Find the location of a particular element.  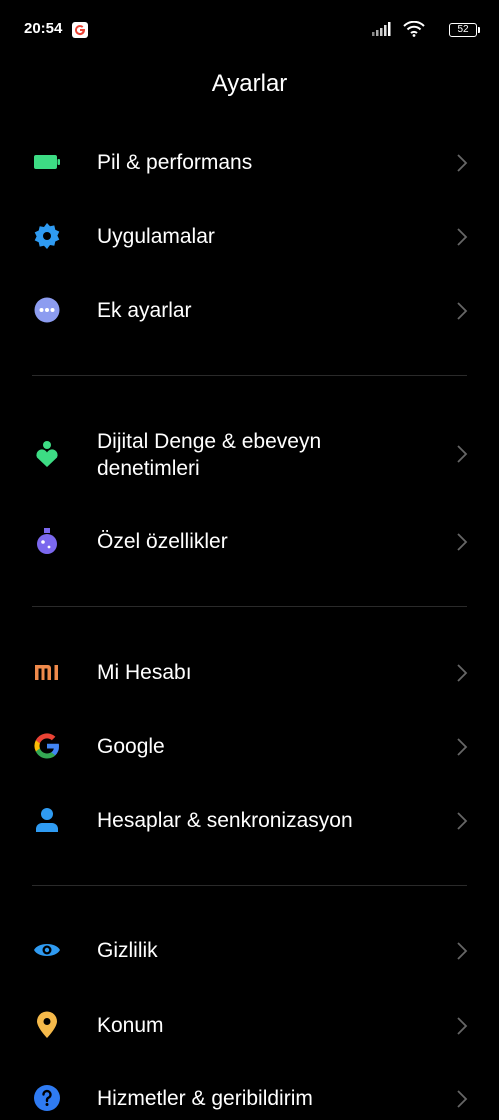

settings-item-google: Google is located at coordinates (249, 747).